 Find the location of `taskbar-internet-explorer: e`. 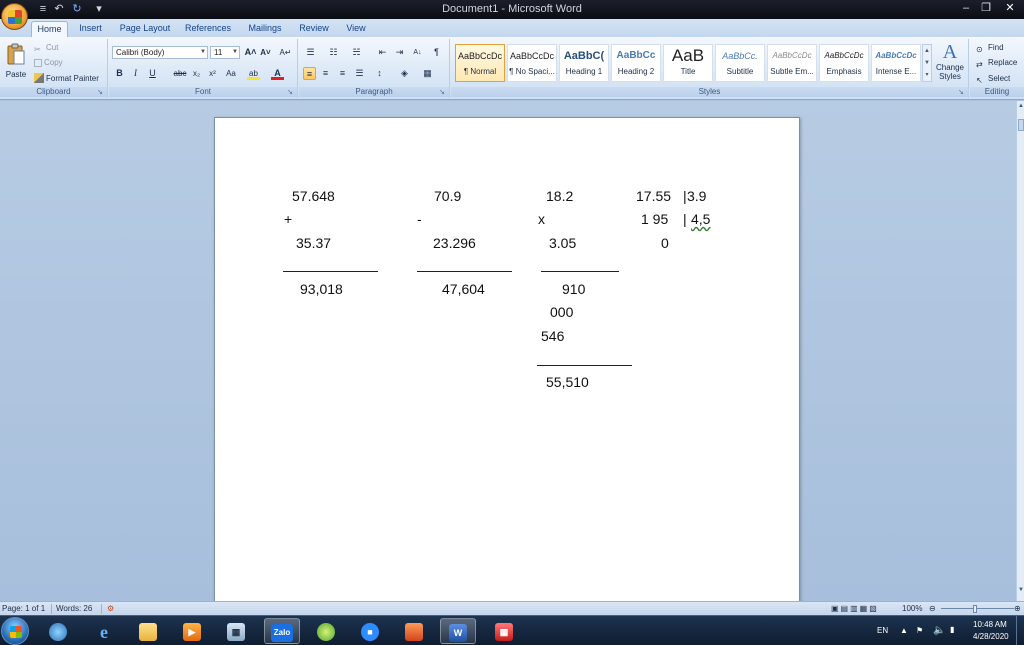

taskbar-internet-explorer: e is located at coordinates (104, 631).